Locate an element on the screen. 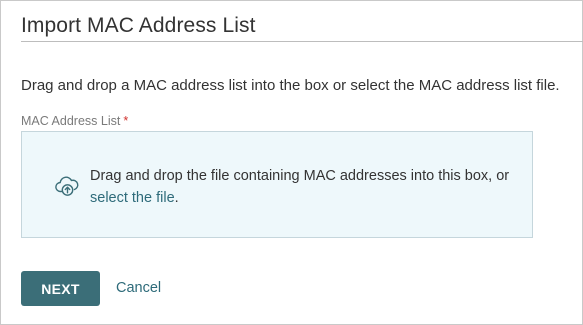  dropzone-trailing: . is located at coordinates (176, 198).